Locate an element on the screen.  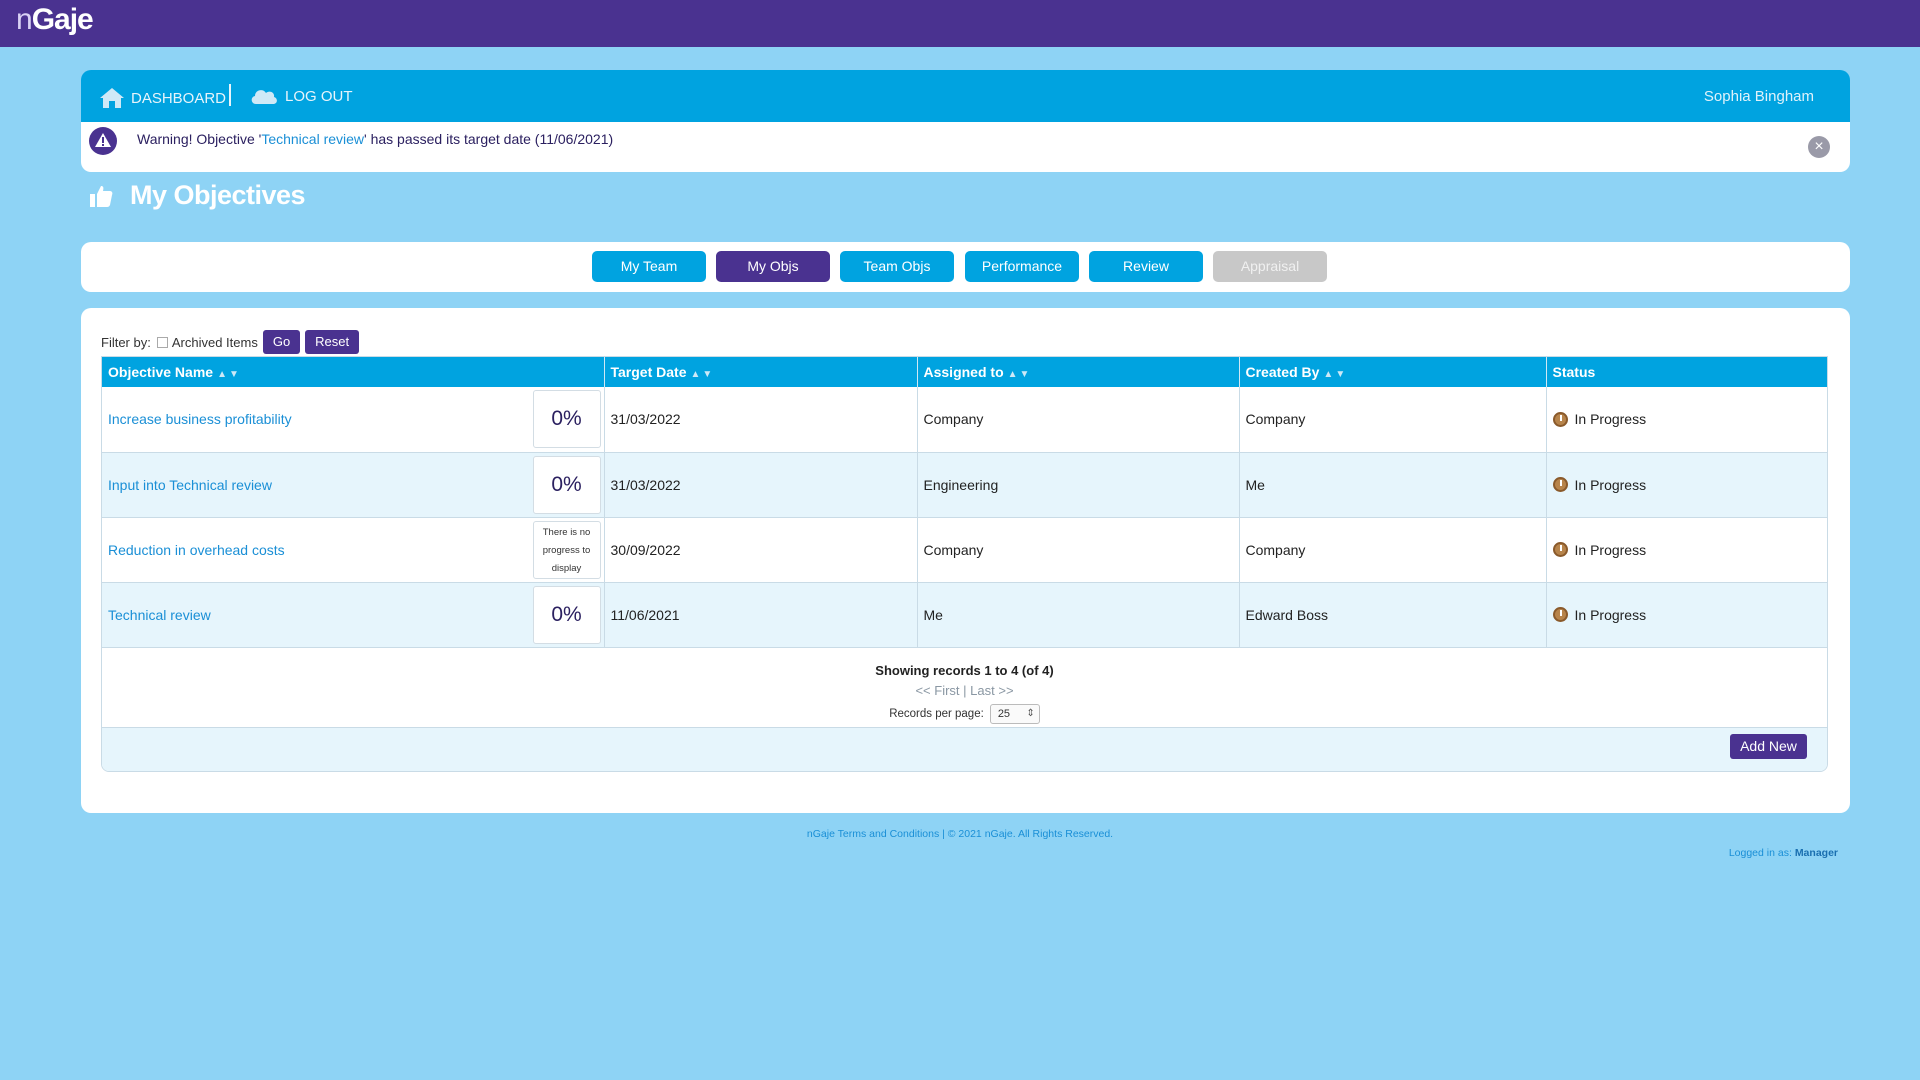
target-date: 30/09/2022 is located at coordinates (761, 550).